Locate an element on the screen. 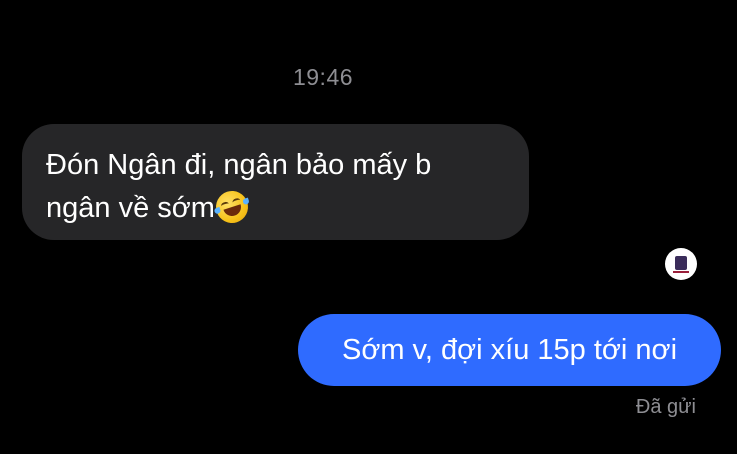 The height and width of the screenshot is (454, 737). contact-avatar-icon is located at coordinates (681, 264).